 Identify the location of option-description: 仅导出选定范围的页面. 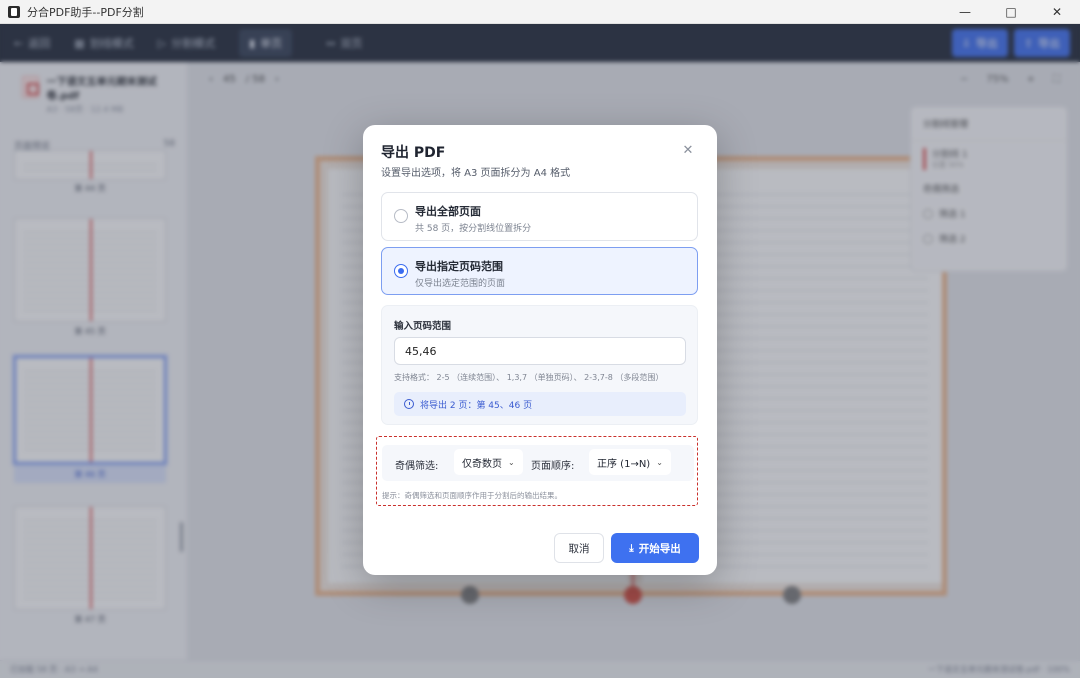
(460, 284).